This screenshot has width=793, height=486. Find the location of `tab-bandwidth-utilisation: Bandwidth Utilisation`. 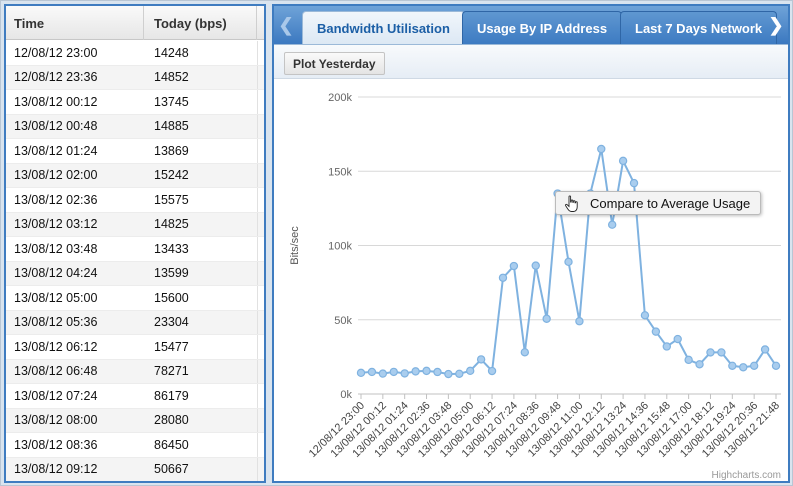

tab-bandwidth-utilisation: Bandwidth Utilisation is located at coordinates (383, 27).